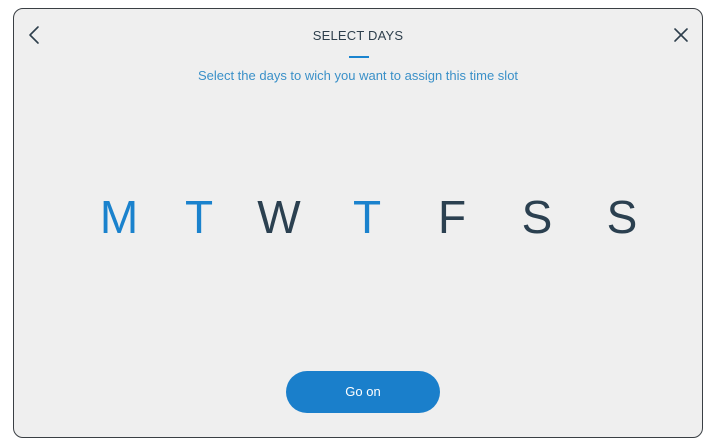 The width and height of the screenshot is (717, 438). Describe the element at coordinates (279, 217) in the screenshot. I see `day-wednesday: W` at that location.